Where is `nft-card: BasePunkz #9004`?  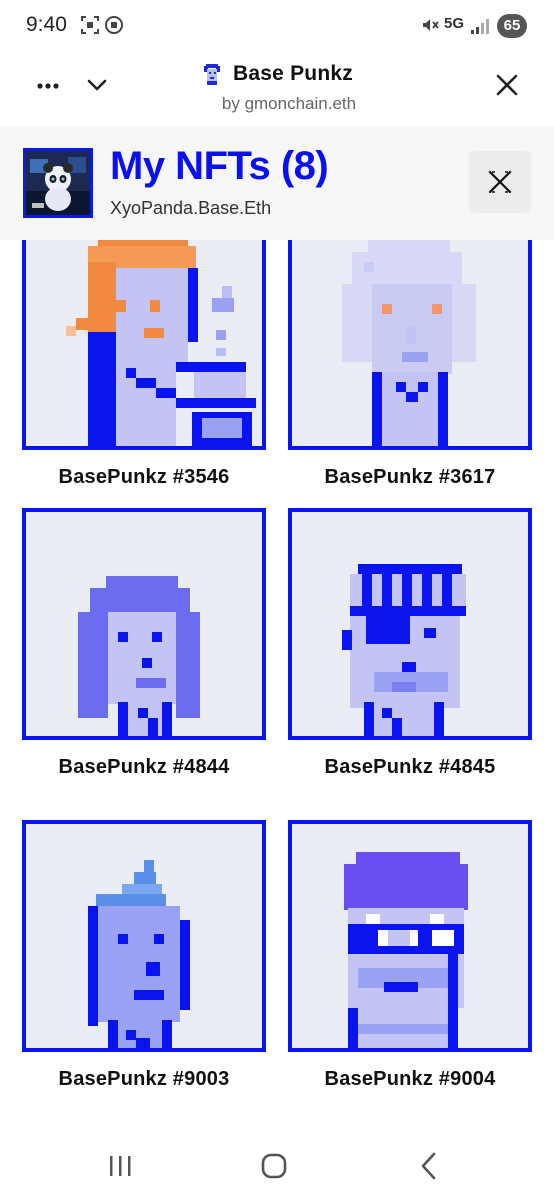
nft-card: BasePunkz #9004 is located at coordinates (410, 955).